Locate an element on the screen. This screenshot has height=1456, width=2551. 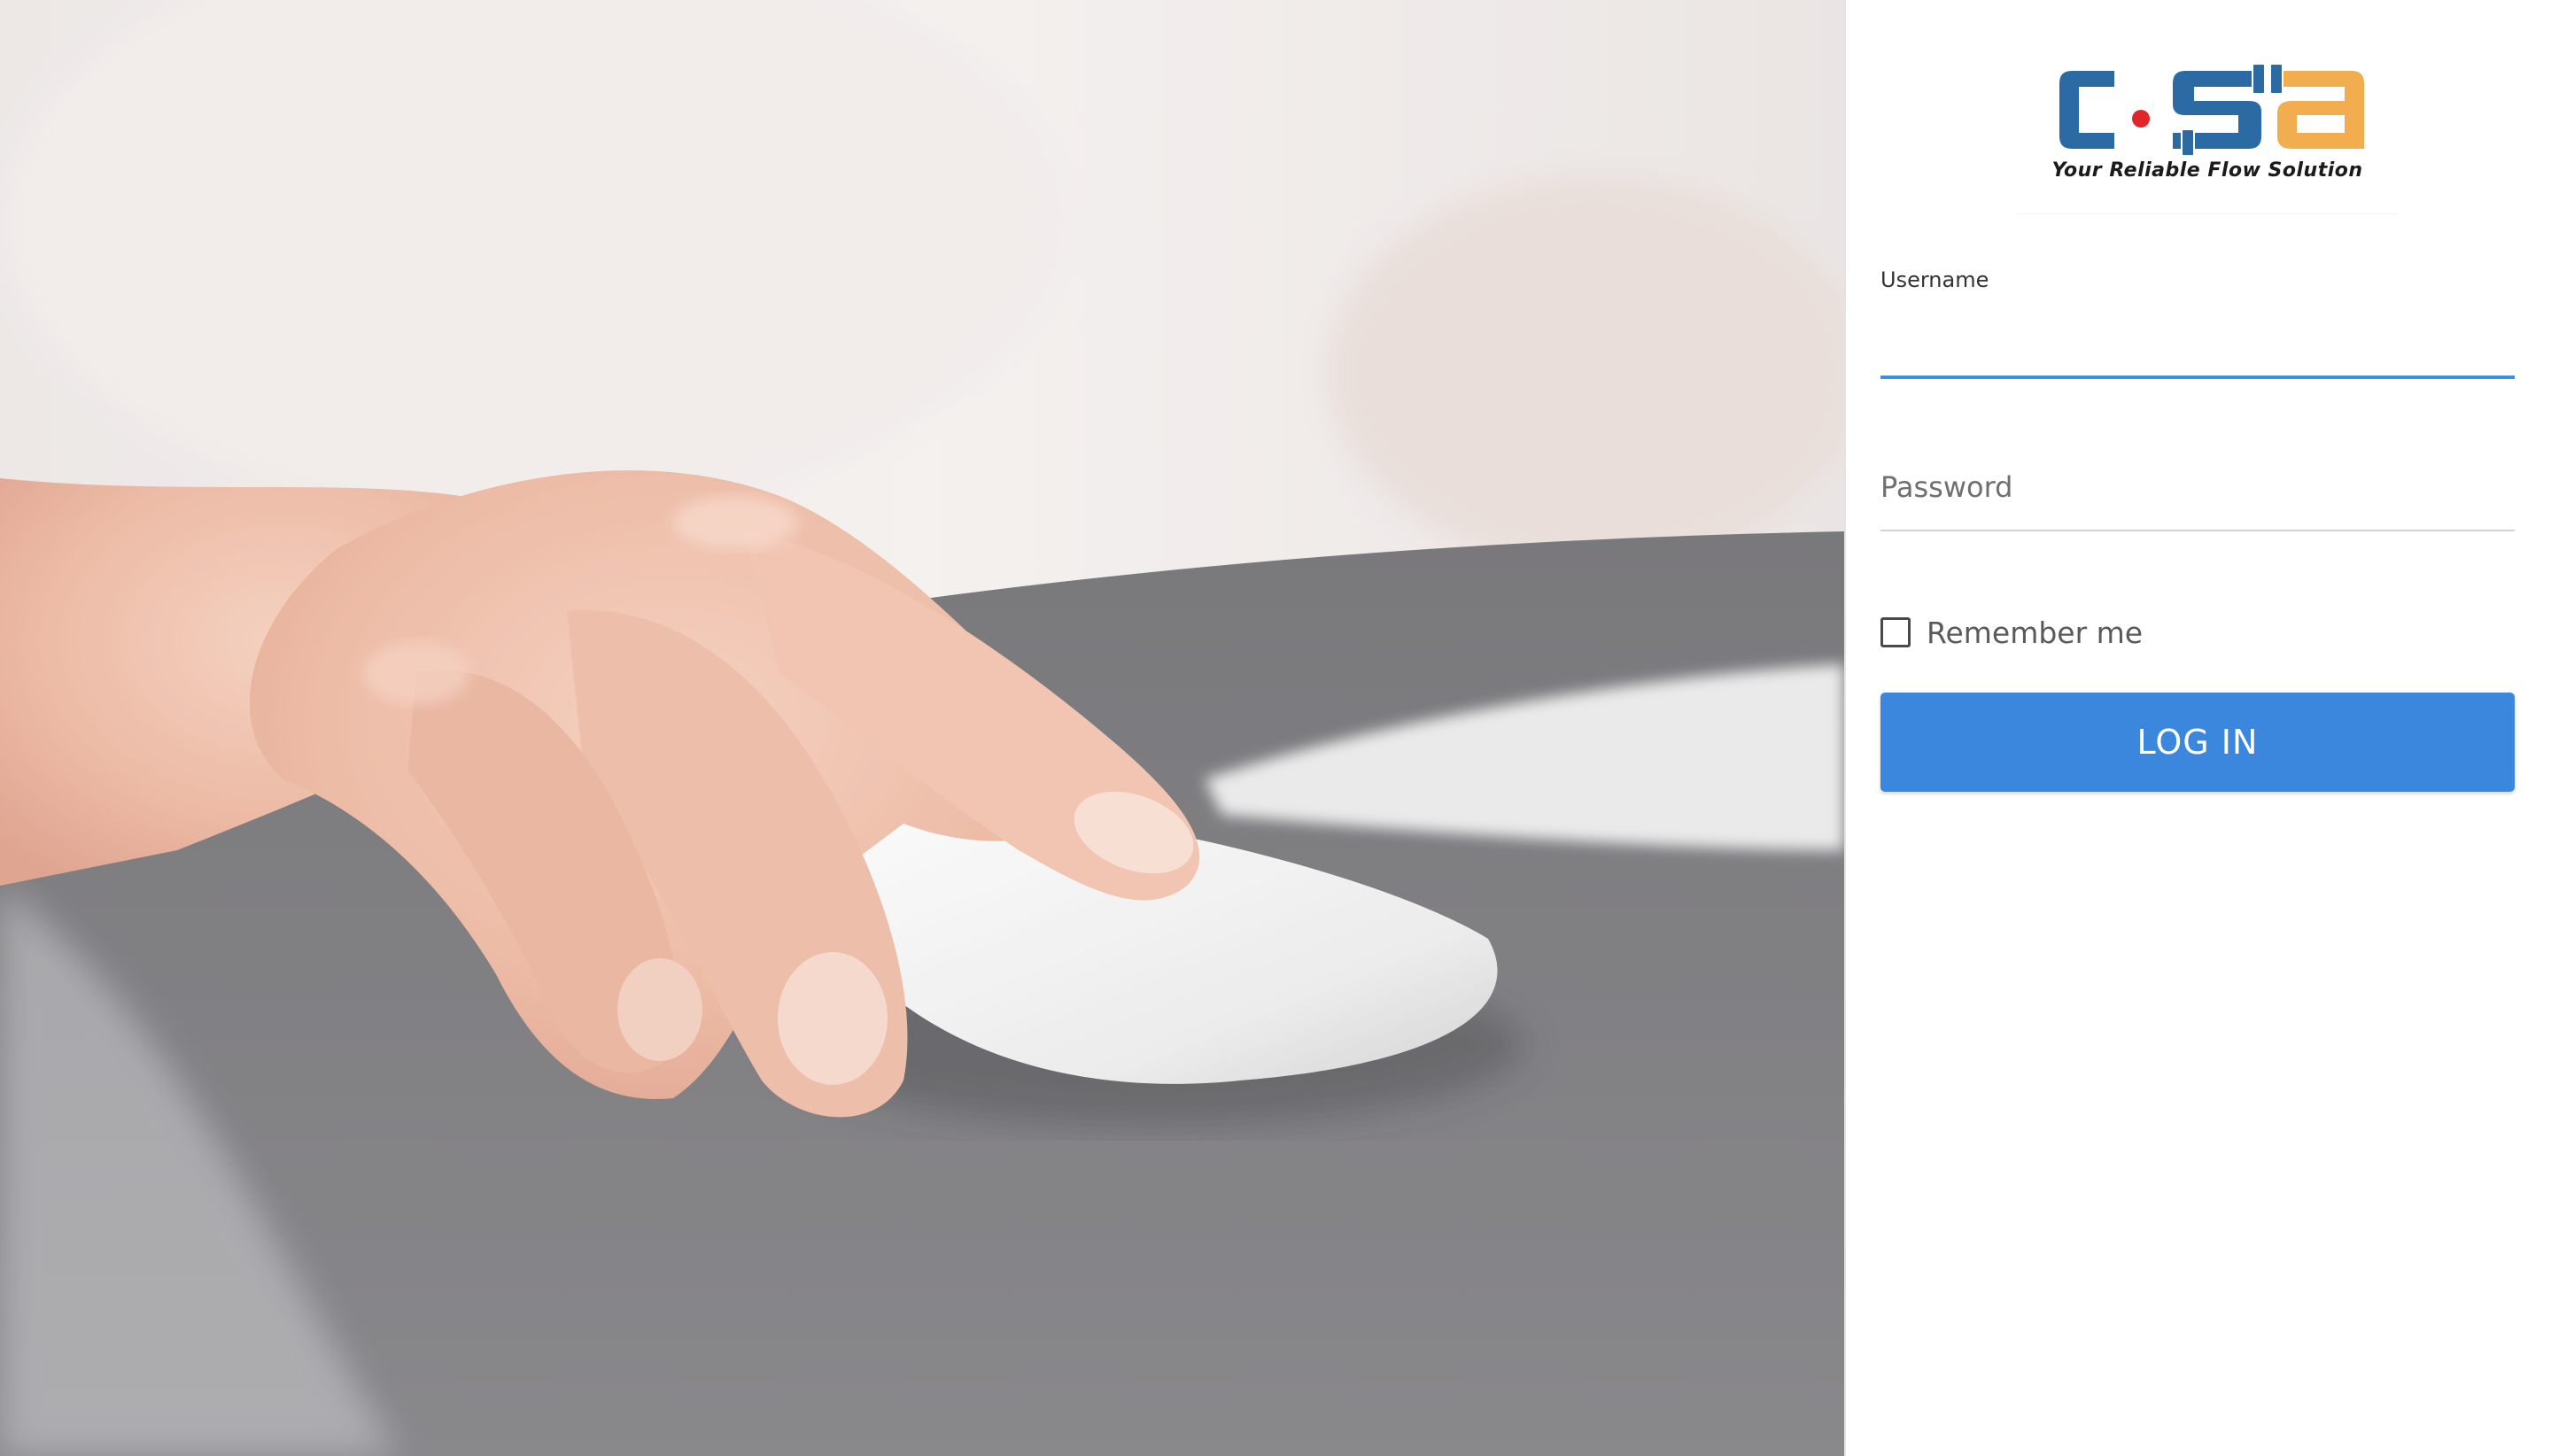
password-field-group is located at coordinates (2197, 487).